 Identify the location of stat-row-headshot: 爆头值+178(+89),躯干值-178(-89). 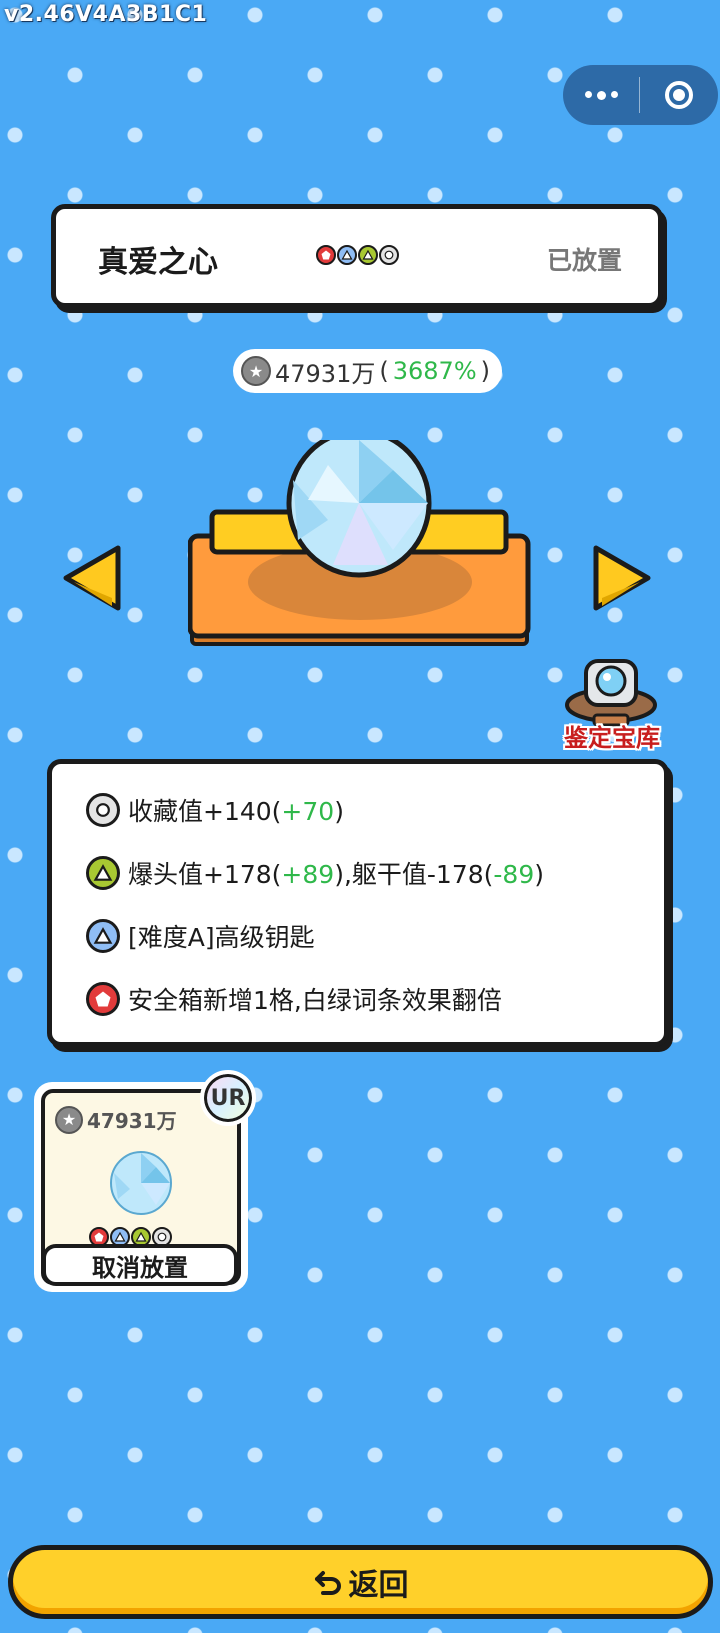
(315, 873).